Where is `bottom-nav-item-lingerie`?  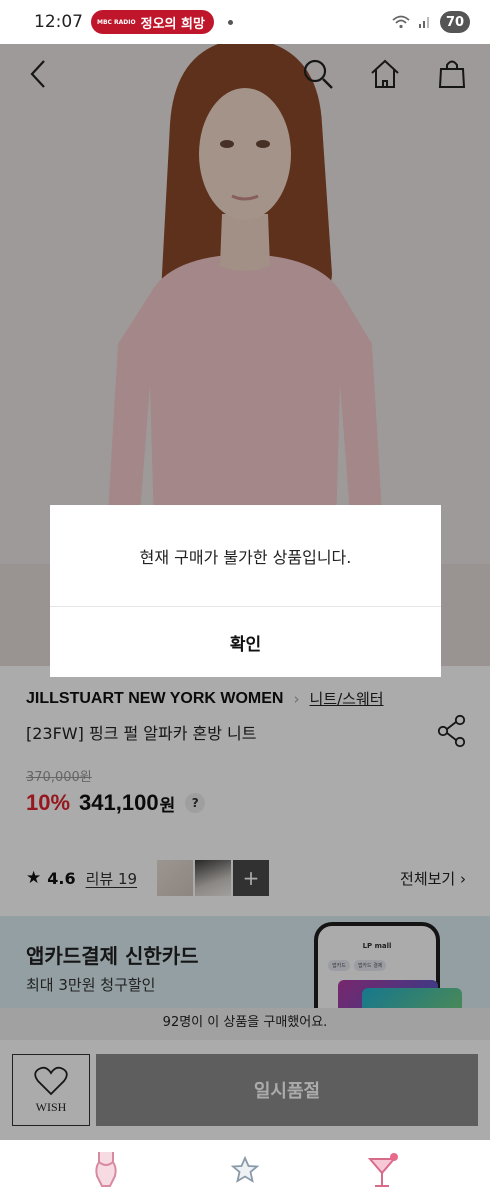
bottom-nav-item-lingerie is located at coordinates (106, 1170).